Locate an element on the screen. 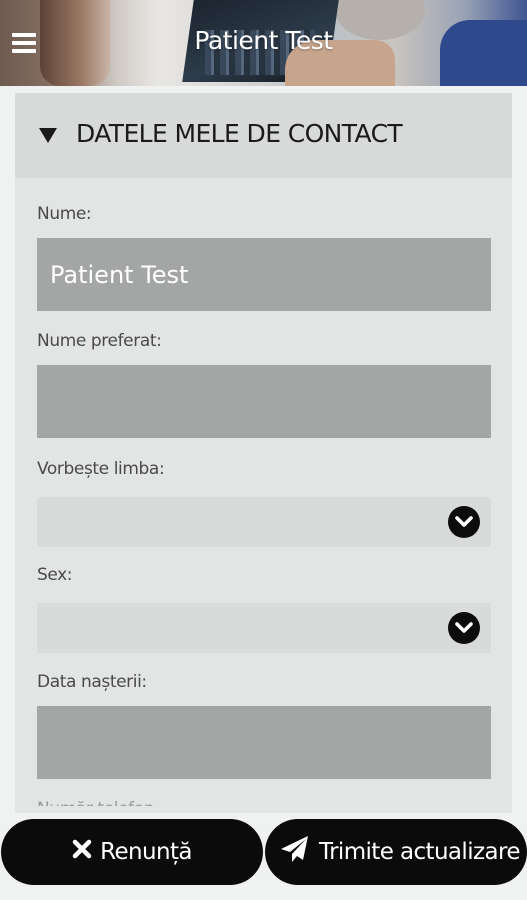  send-update-button-label: Trimite actualizare is located at coordinates (419, 852).